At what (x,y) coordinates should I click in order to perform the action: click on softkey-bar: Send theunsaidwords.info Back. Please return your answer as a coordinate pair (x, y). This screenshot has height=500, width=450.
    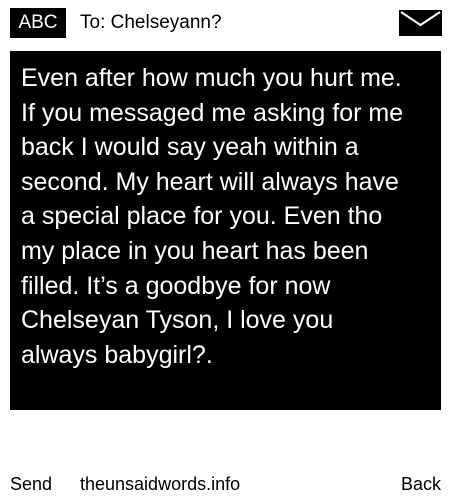
    Looking at the image, I should click on (225, 484).